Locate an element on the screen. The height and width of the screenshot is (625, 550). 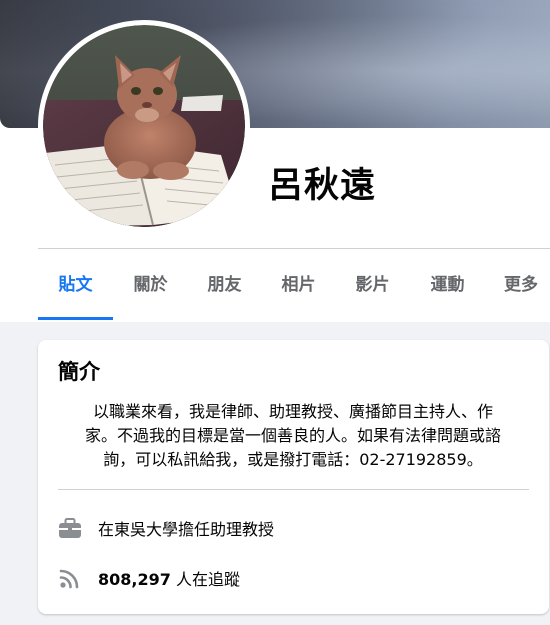
profile-tabs: 貼文 關於 朋友 相片 影片 運動 更多 is located at coordinates (294, 285).